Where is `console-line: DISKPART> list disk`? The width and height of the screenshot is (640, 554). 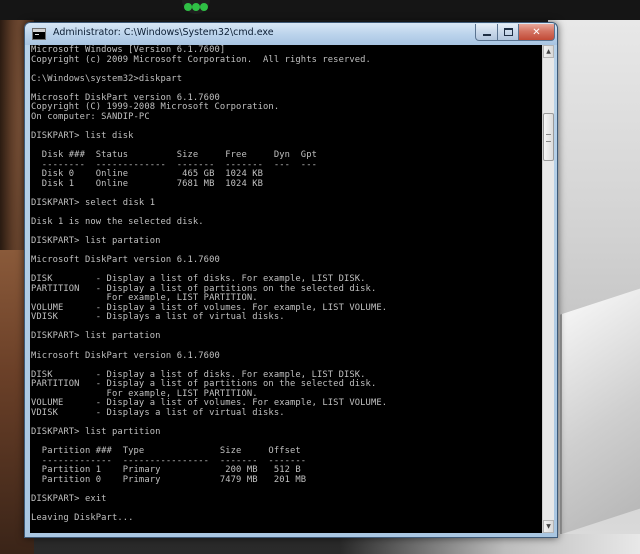 console-line: DISKPART> list disk is located at coordinates (82, 135).